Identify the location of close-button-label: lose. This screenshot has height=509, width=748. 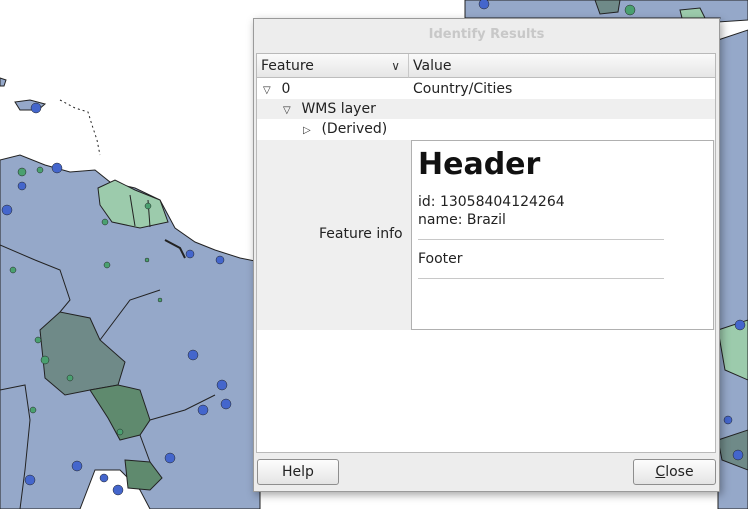
(679, 472).